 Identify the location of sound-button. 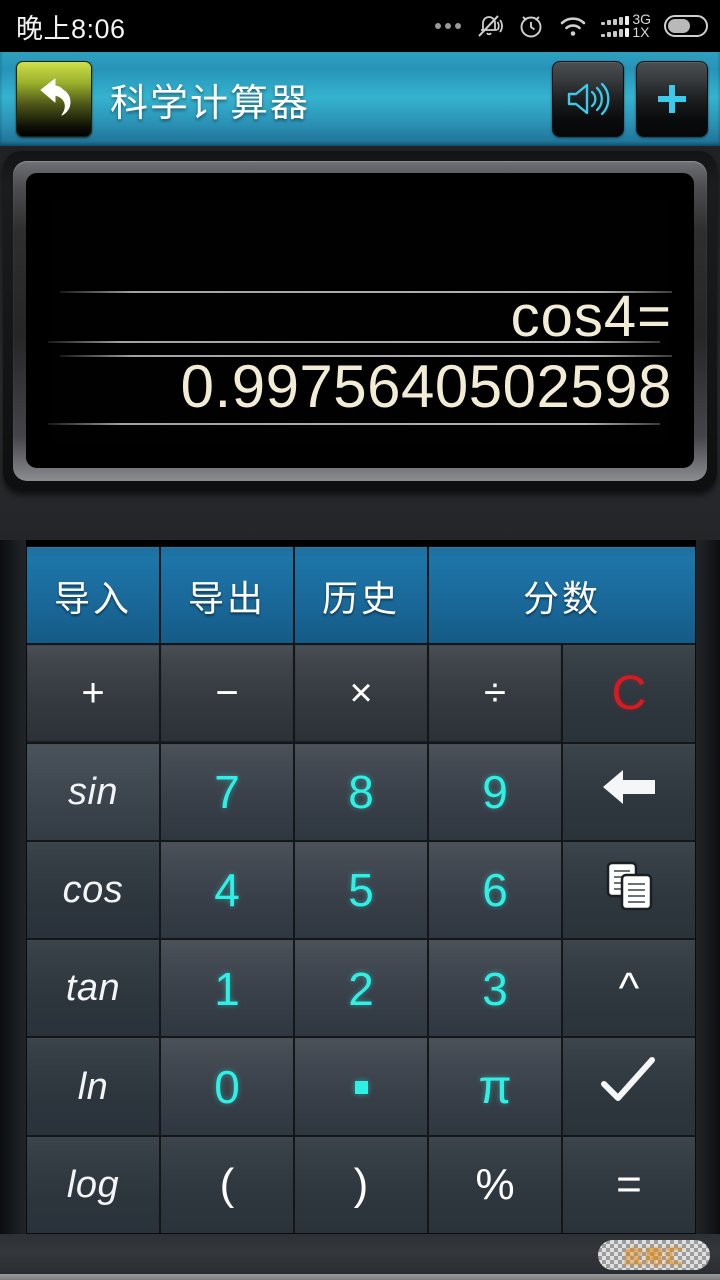
(588, 99).